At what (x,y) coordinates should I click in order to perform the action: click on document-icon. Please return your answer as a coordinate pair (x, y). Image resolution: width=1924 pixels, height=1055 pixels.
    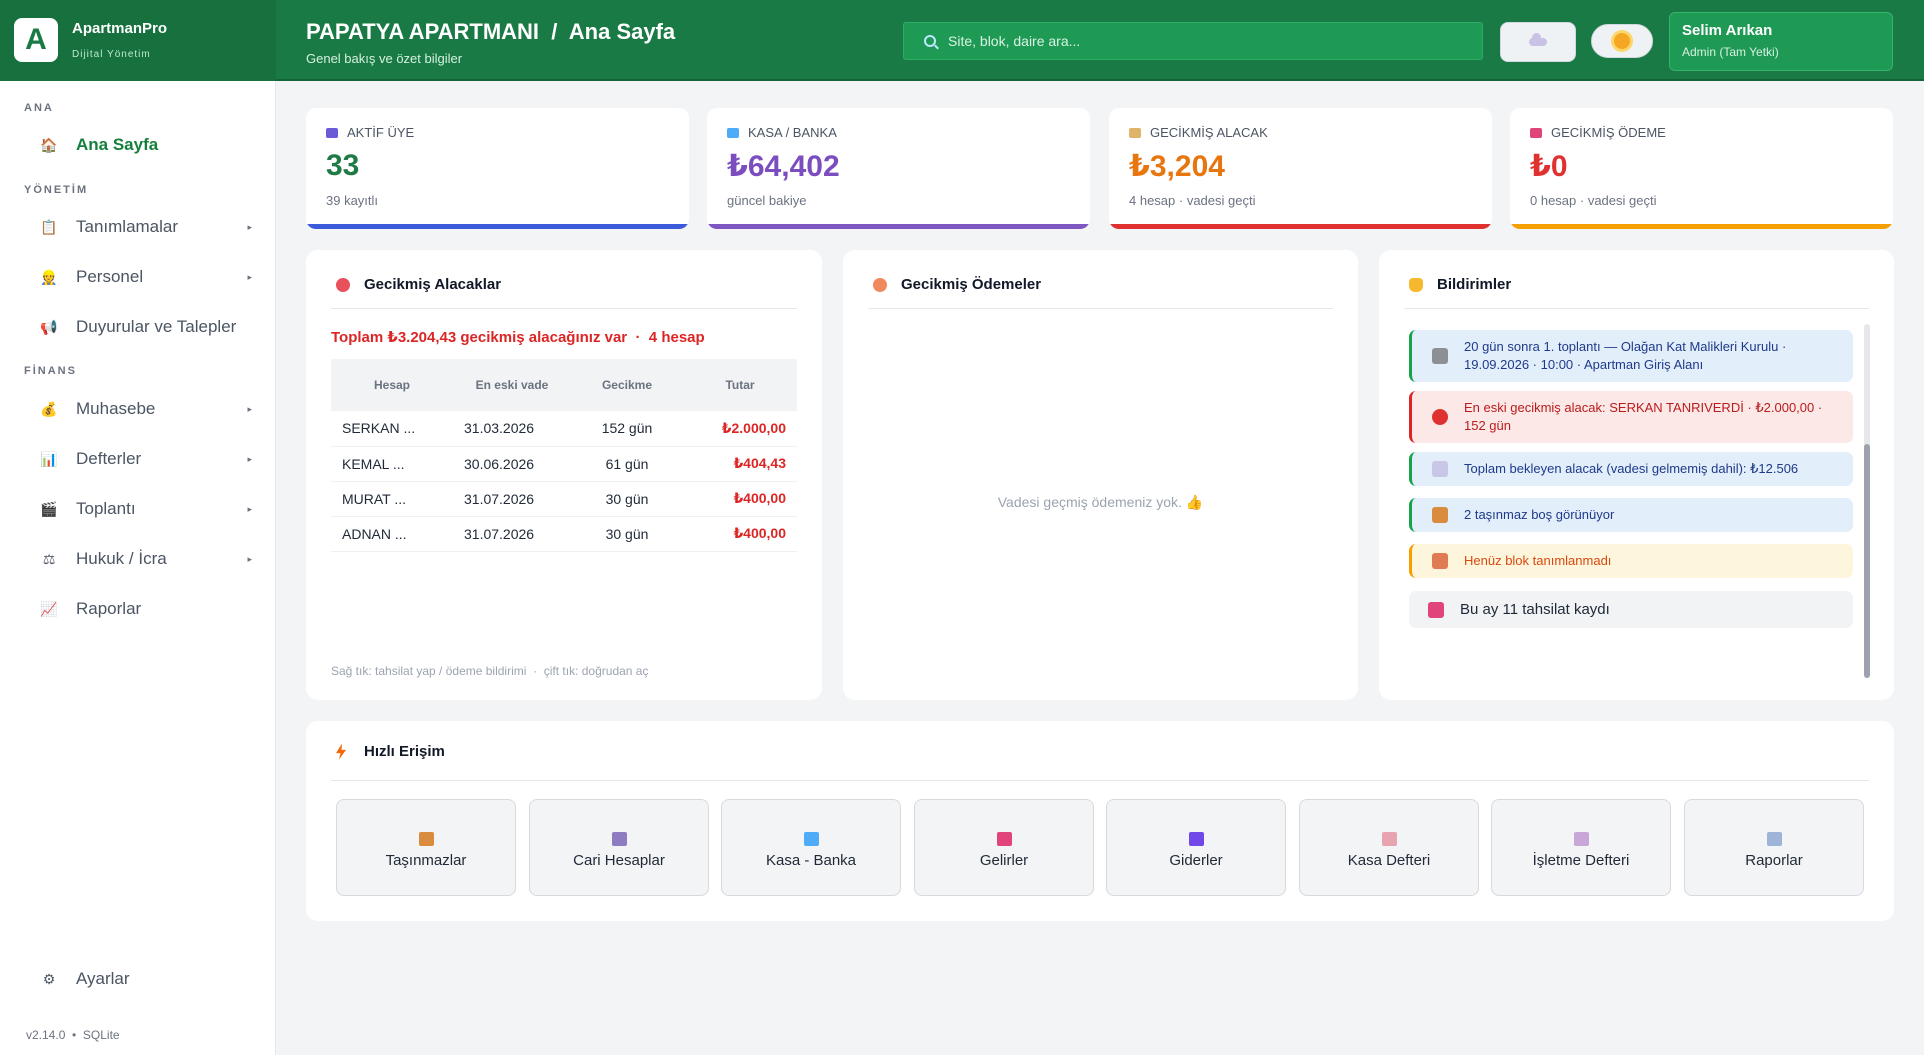
    Looking at the image, I should click on (1440, 469).